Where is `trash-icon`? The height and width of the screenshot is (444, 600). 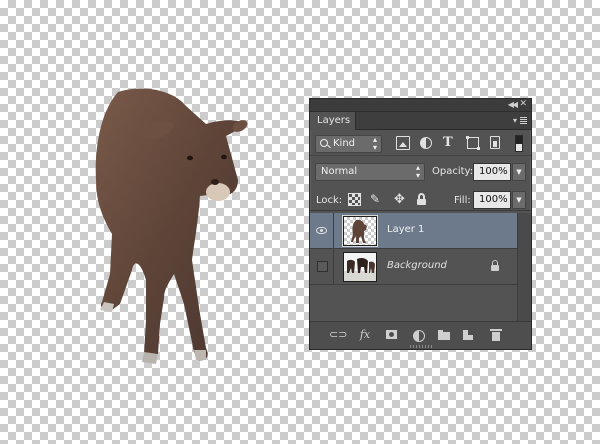
trash-icon is located at coordinates (496, 335).